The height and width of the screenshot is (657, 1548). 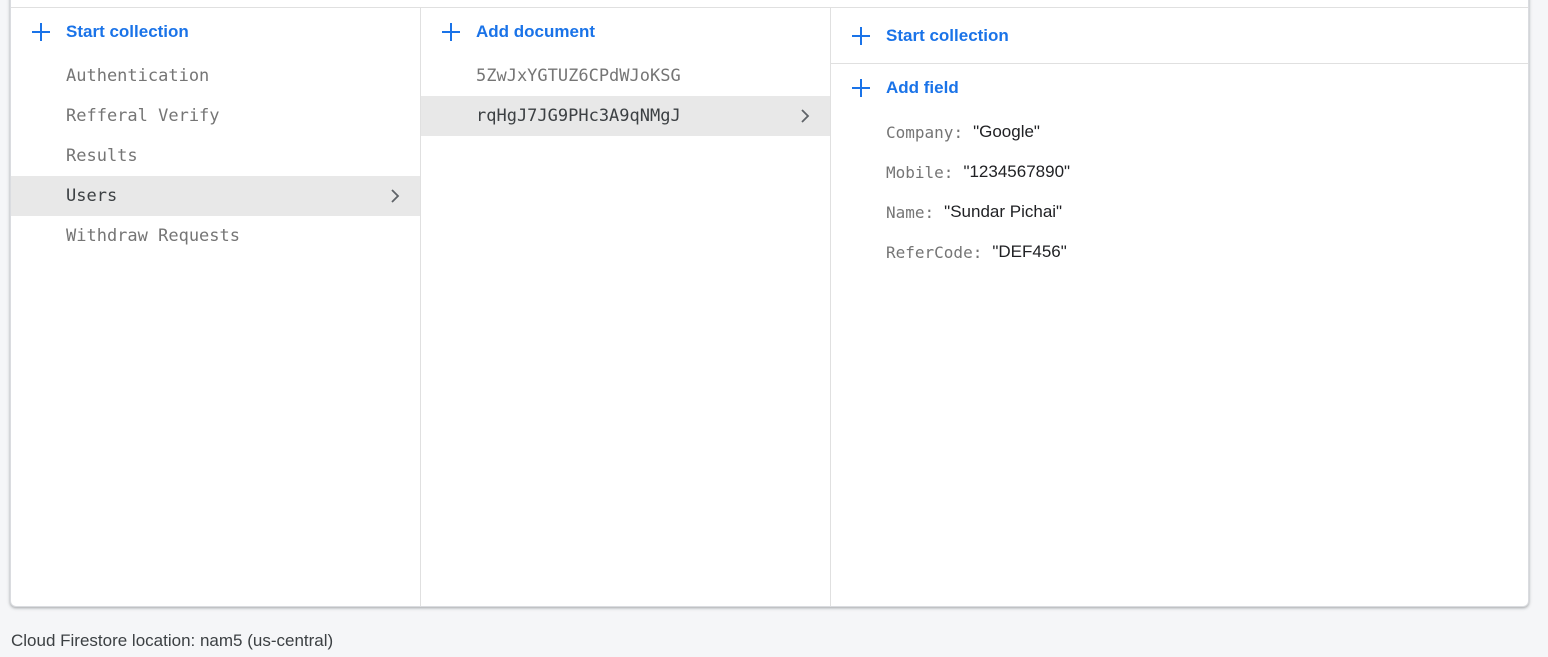 I want to click on field-row-mobile: Mobile: "1234567890", so click(x=1207, y=172).